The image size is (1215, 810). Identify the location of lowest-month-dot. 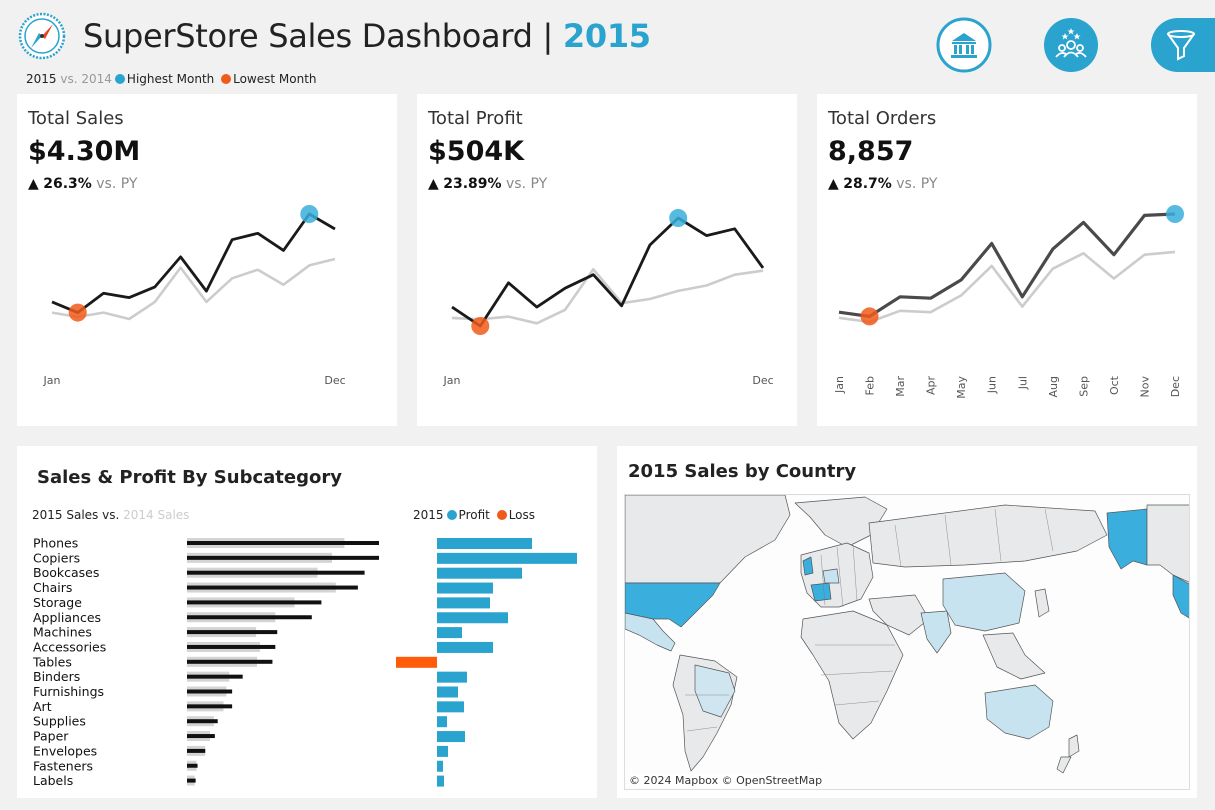
(226, 79).